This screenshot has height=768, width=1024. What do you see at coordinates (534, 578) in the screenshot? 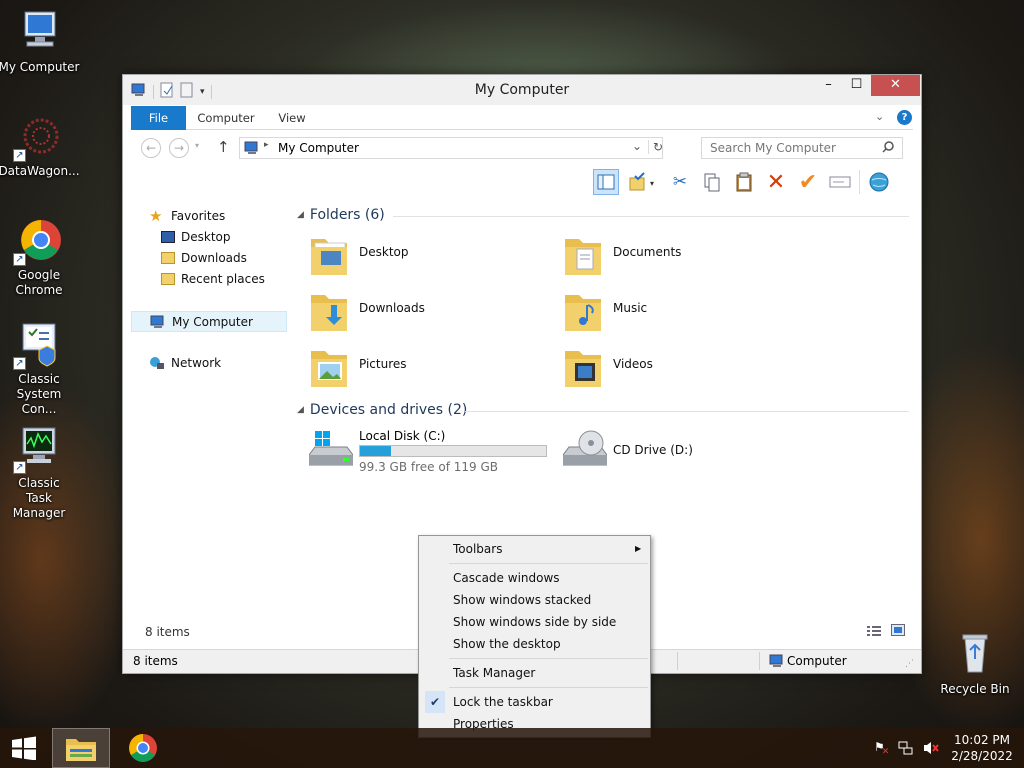
I see `menu-item-cascade-windows: Cascade windows` at bounding box center [534, 578].